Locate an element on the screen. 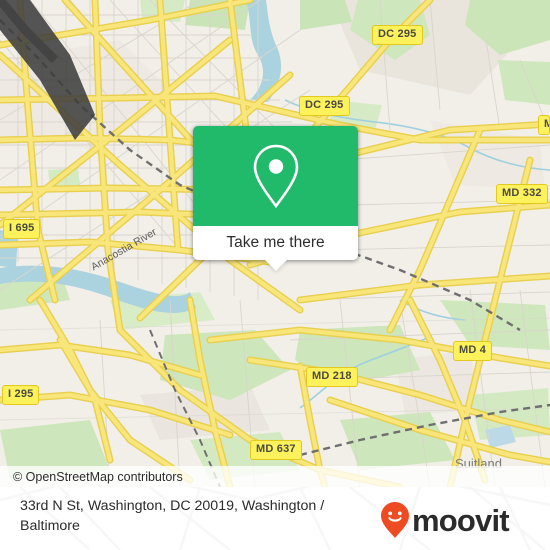 The height and width of the screenshot is (550, 550). take-me-there-button: Take me there is located at coordinates (275, 248).